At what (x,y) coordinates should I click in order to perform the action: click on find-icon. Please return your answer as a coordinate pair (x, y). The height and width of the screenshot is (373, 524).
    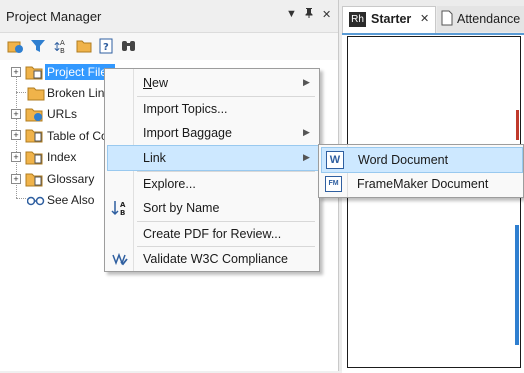
    Looking at the image, I should click on (129, 46).